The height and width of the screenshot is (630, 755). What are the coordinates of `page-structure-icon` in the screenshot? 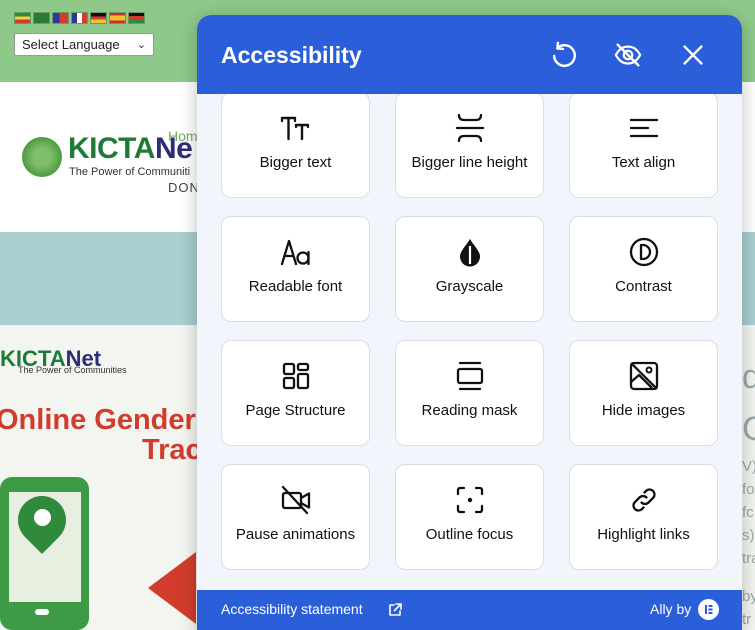 It's located at (295, 376).